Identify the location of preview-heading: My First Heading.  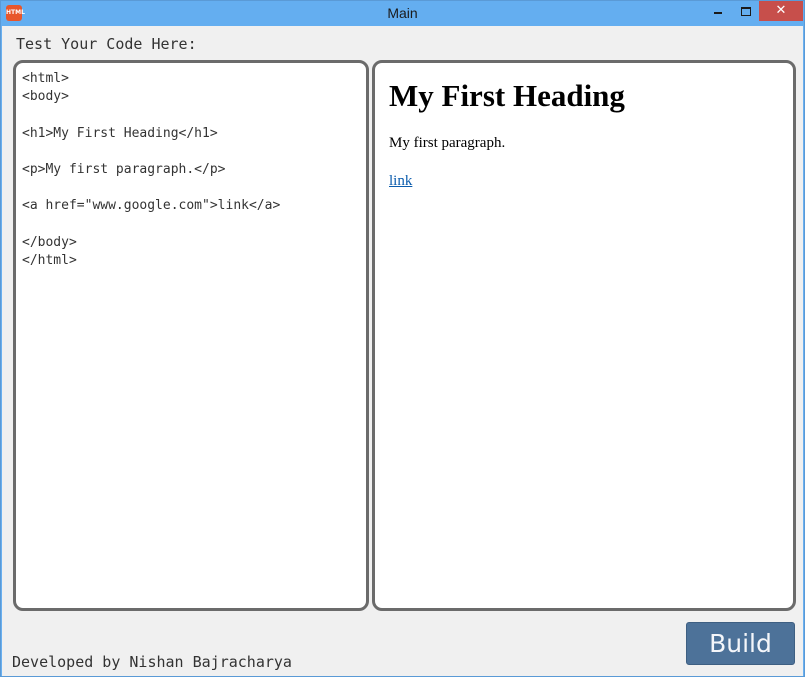
(507, 95).